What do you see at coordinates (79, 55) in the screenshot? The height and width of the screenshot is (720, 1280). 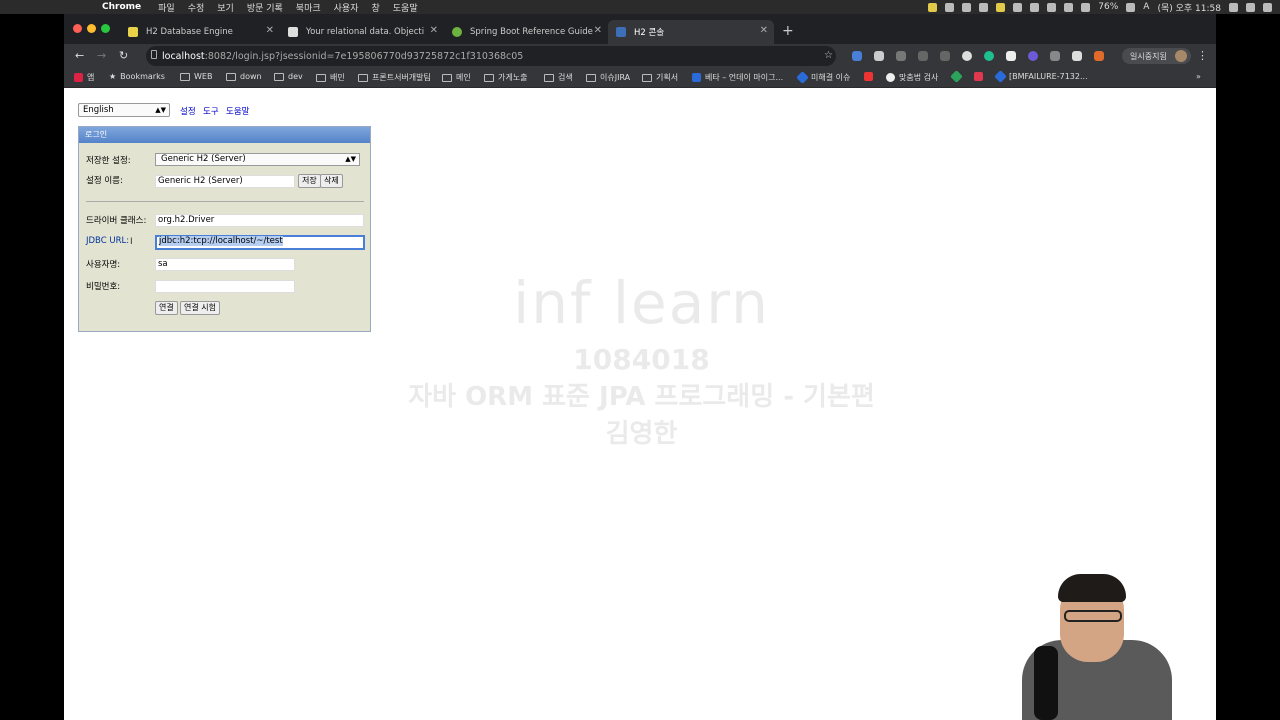 I see `back-button: ←` at bounding box center [79, 55].